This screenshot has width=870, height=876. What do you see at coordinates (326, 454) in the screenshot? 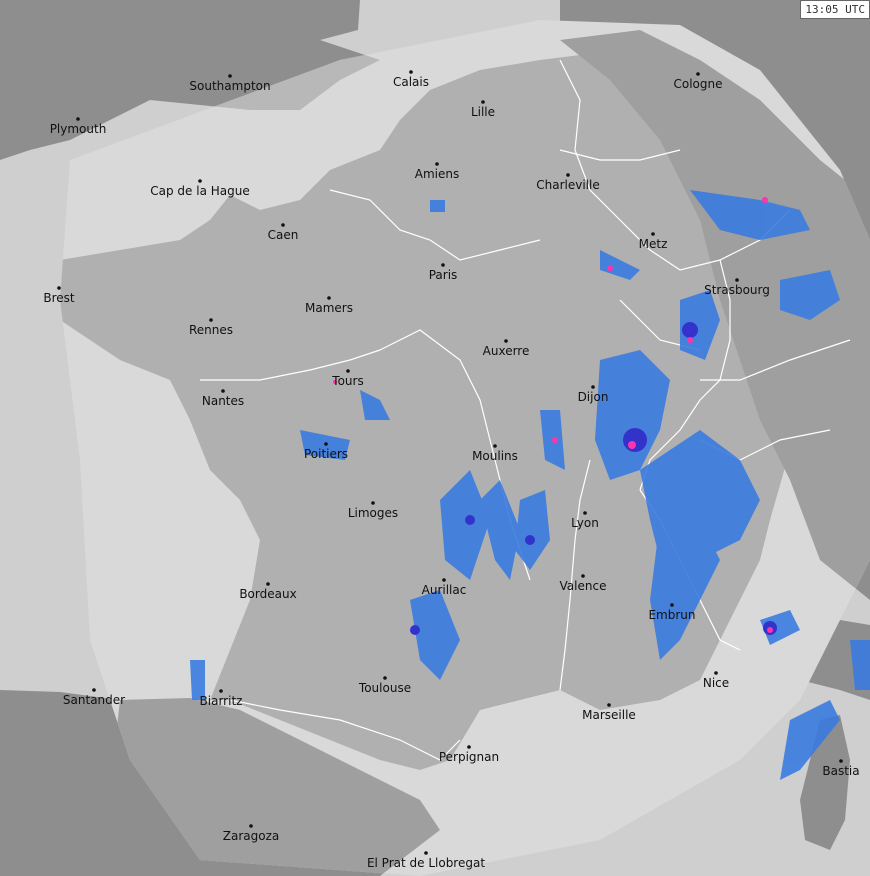
I see `city-label: Poitiers` at bounding box center [326, 454].